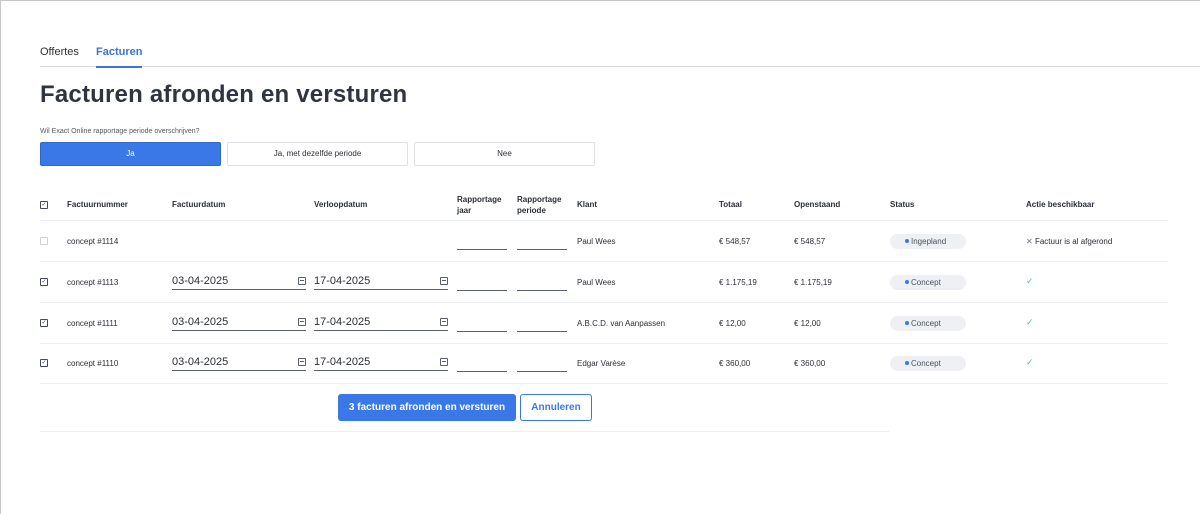 The width and height of the screenshot is (1200, 514). What do you see at coordinates (504, 154) in the screenshot?
I see `choice-nee-button: Nee` at bounding box center [504, 154].